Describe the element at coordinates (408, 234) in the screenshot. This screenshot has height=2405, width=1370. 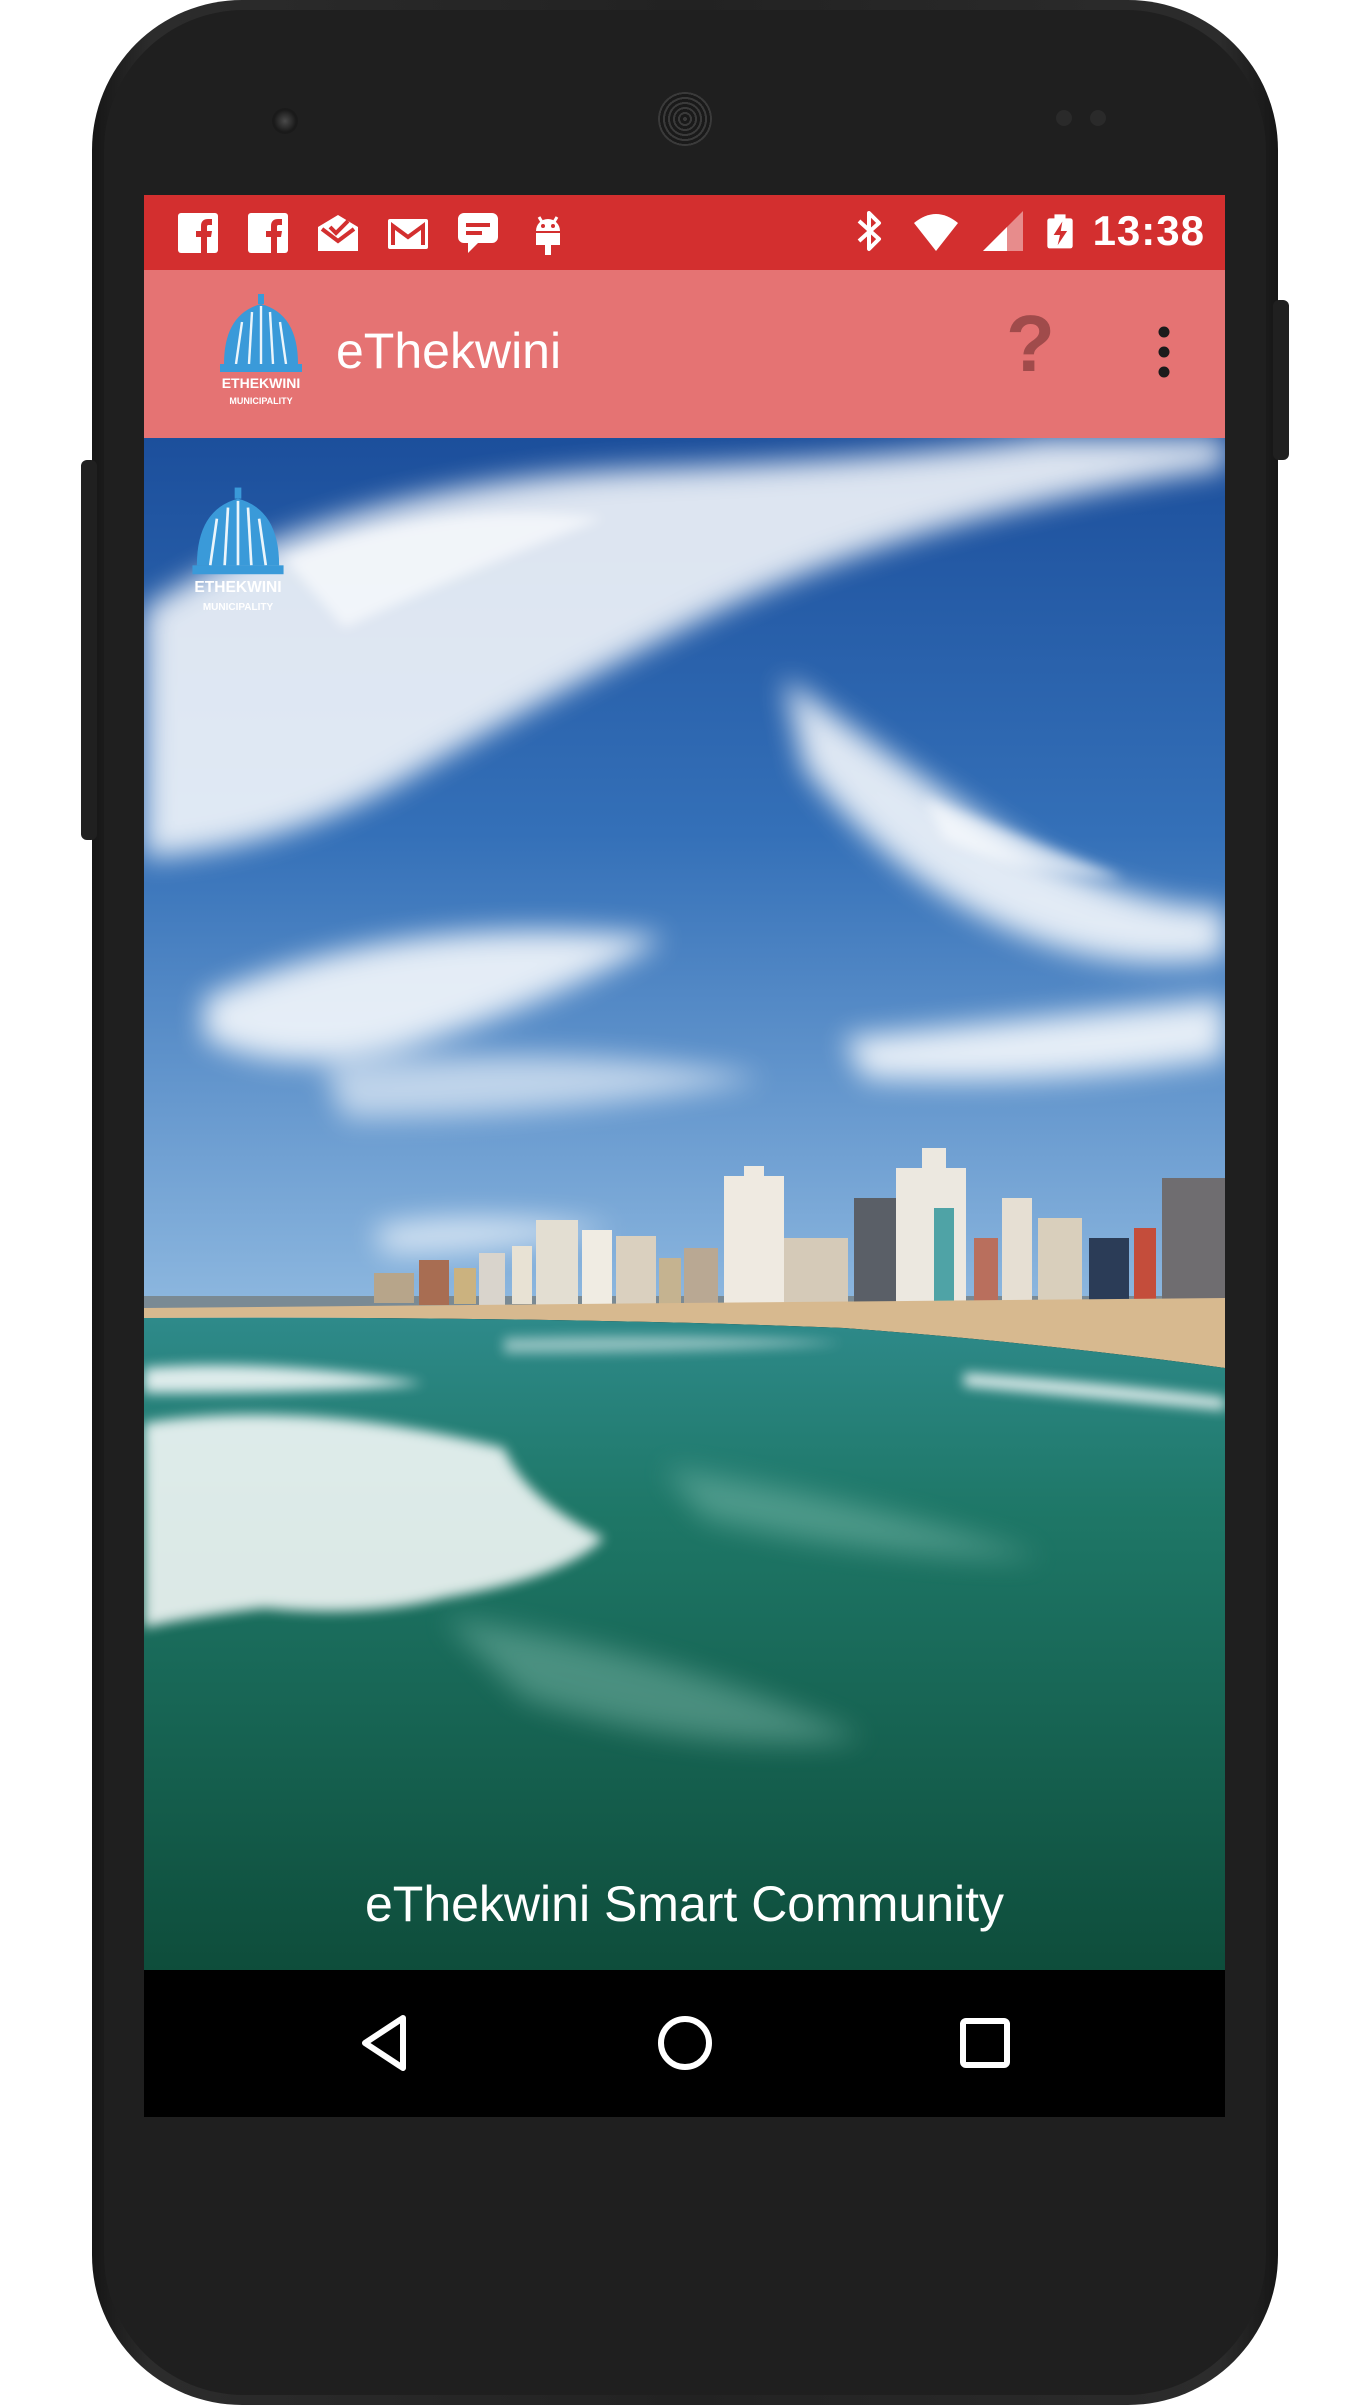
I see `gmail-icon` at that location.